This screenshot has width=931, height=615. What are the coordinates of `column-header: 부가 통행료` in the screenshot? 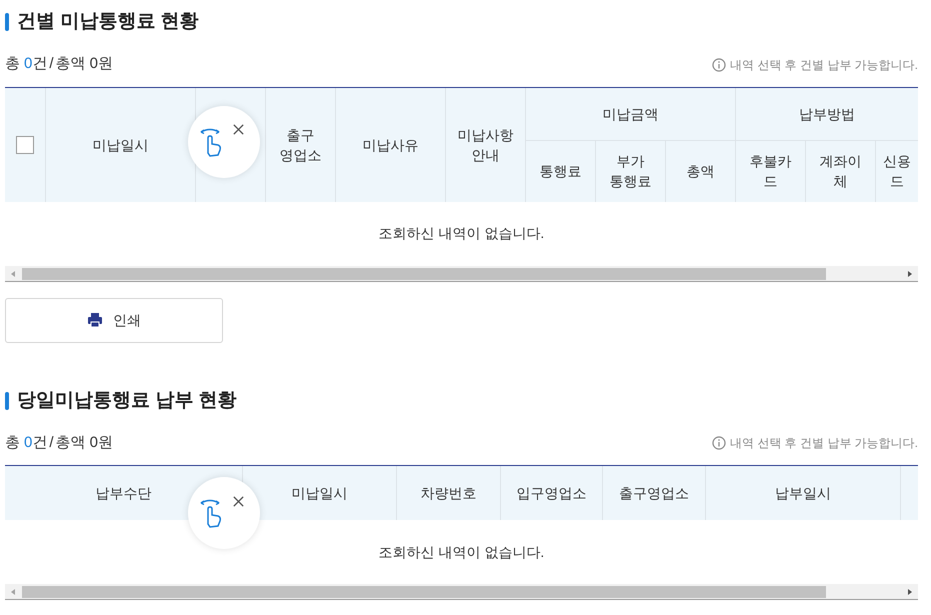 It's located at (631, 171).